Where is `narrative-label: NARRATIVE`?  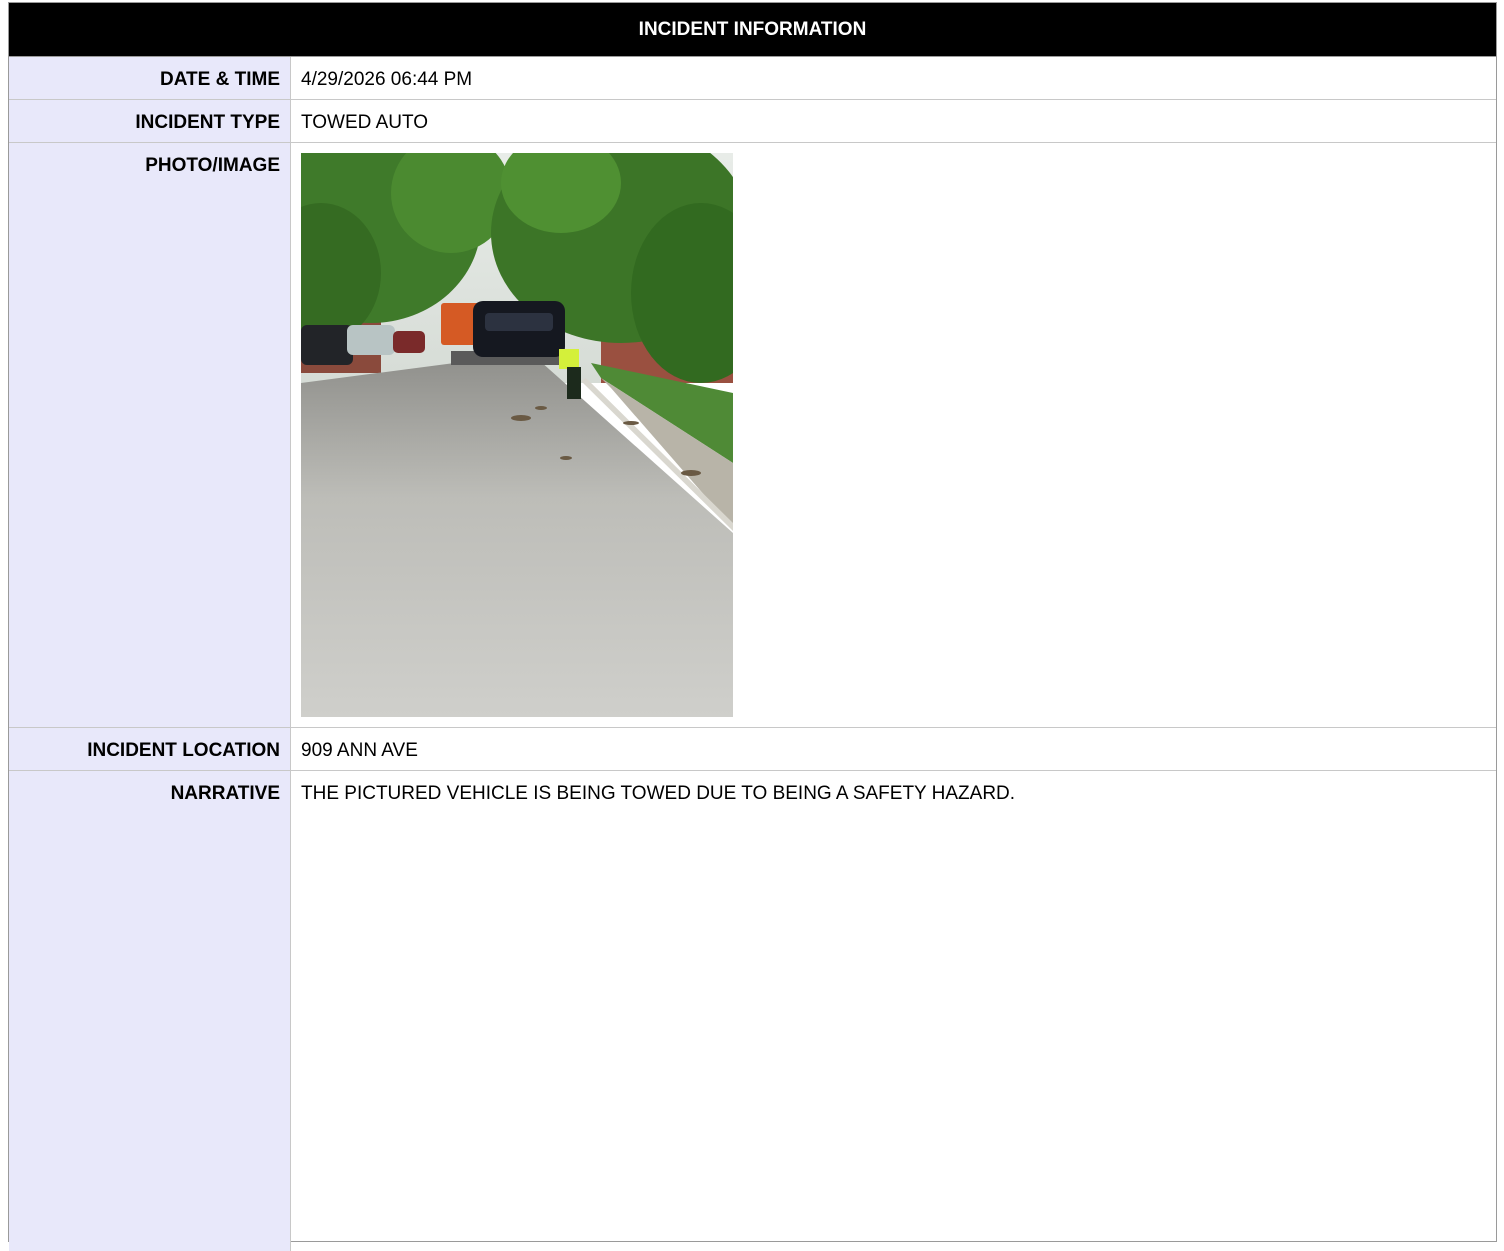
narrative-label: NARRATIVE is located at coordinates (150, 1011).